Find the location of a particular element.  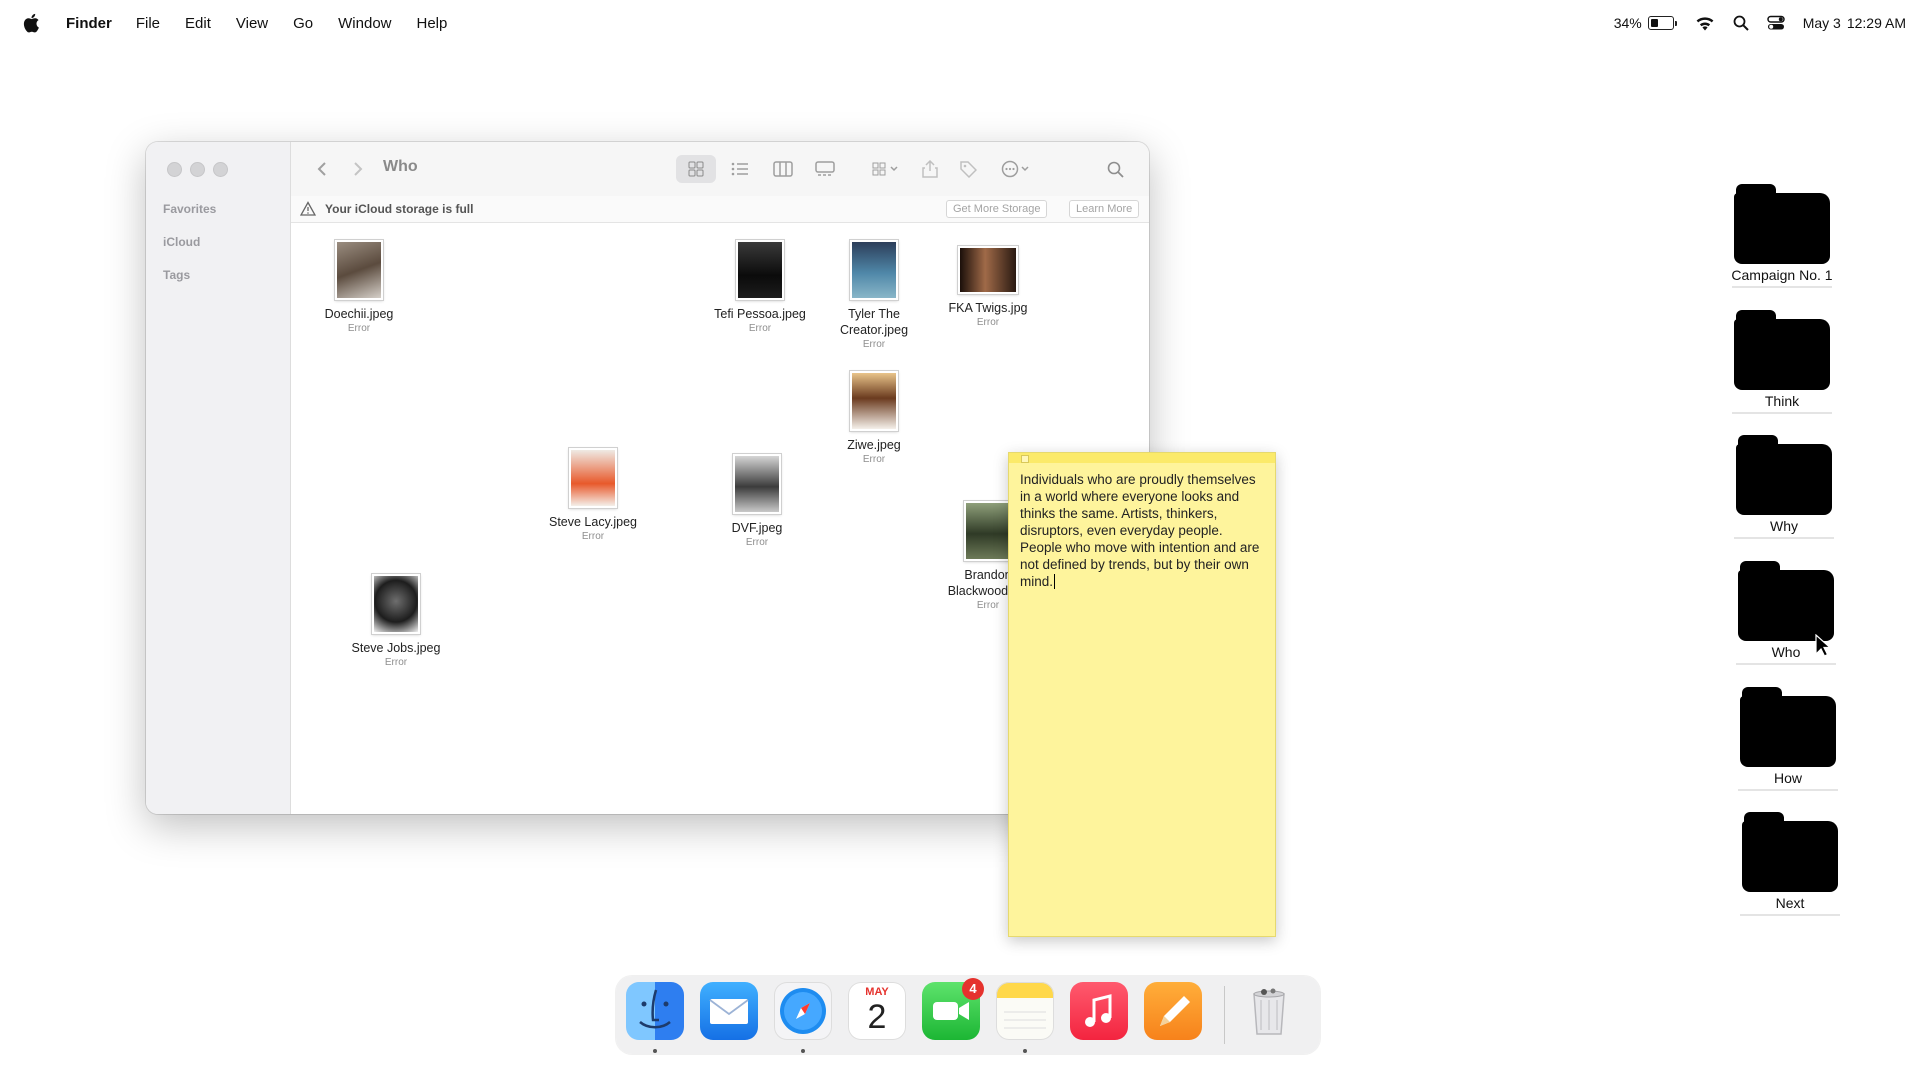

desktop-folder-think: Think is located at coordinates (1782, 362).